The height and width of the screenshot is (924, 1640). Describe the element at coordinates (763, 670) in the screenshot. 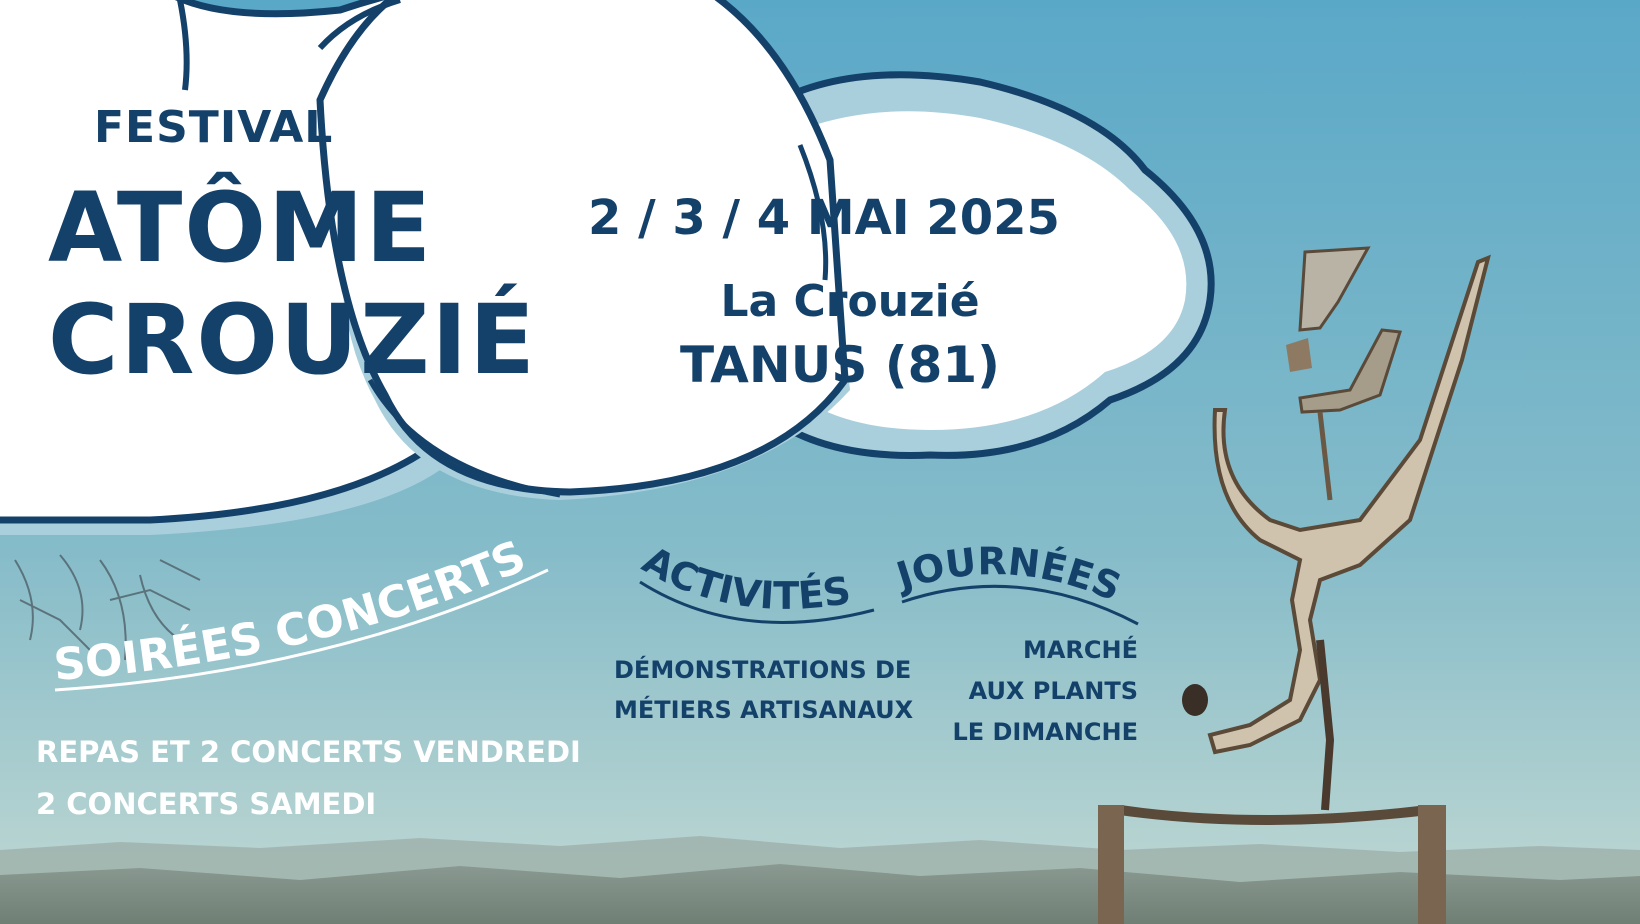

I see `activites-line-1: DÉMONSTRATIONS DE` at that location.